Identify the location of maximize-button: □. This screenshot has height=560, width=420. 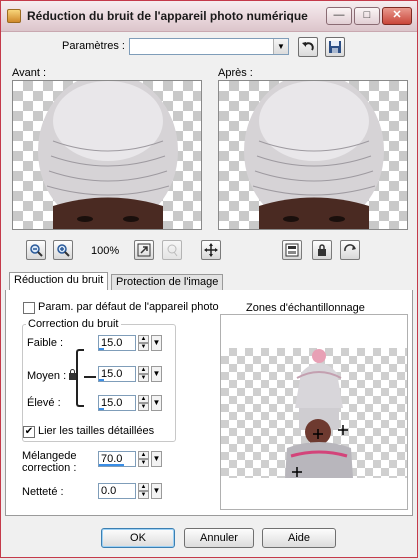
(367, 16).